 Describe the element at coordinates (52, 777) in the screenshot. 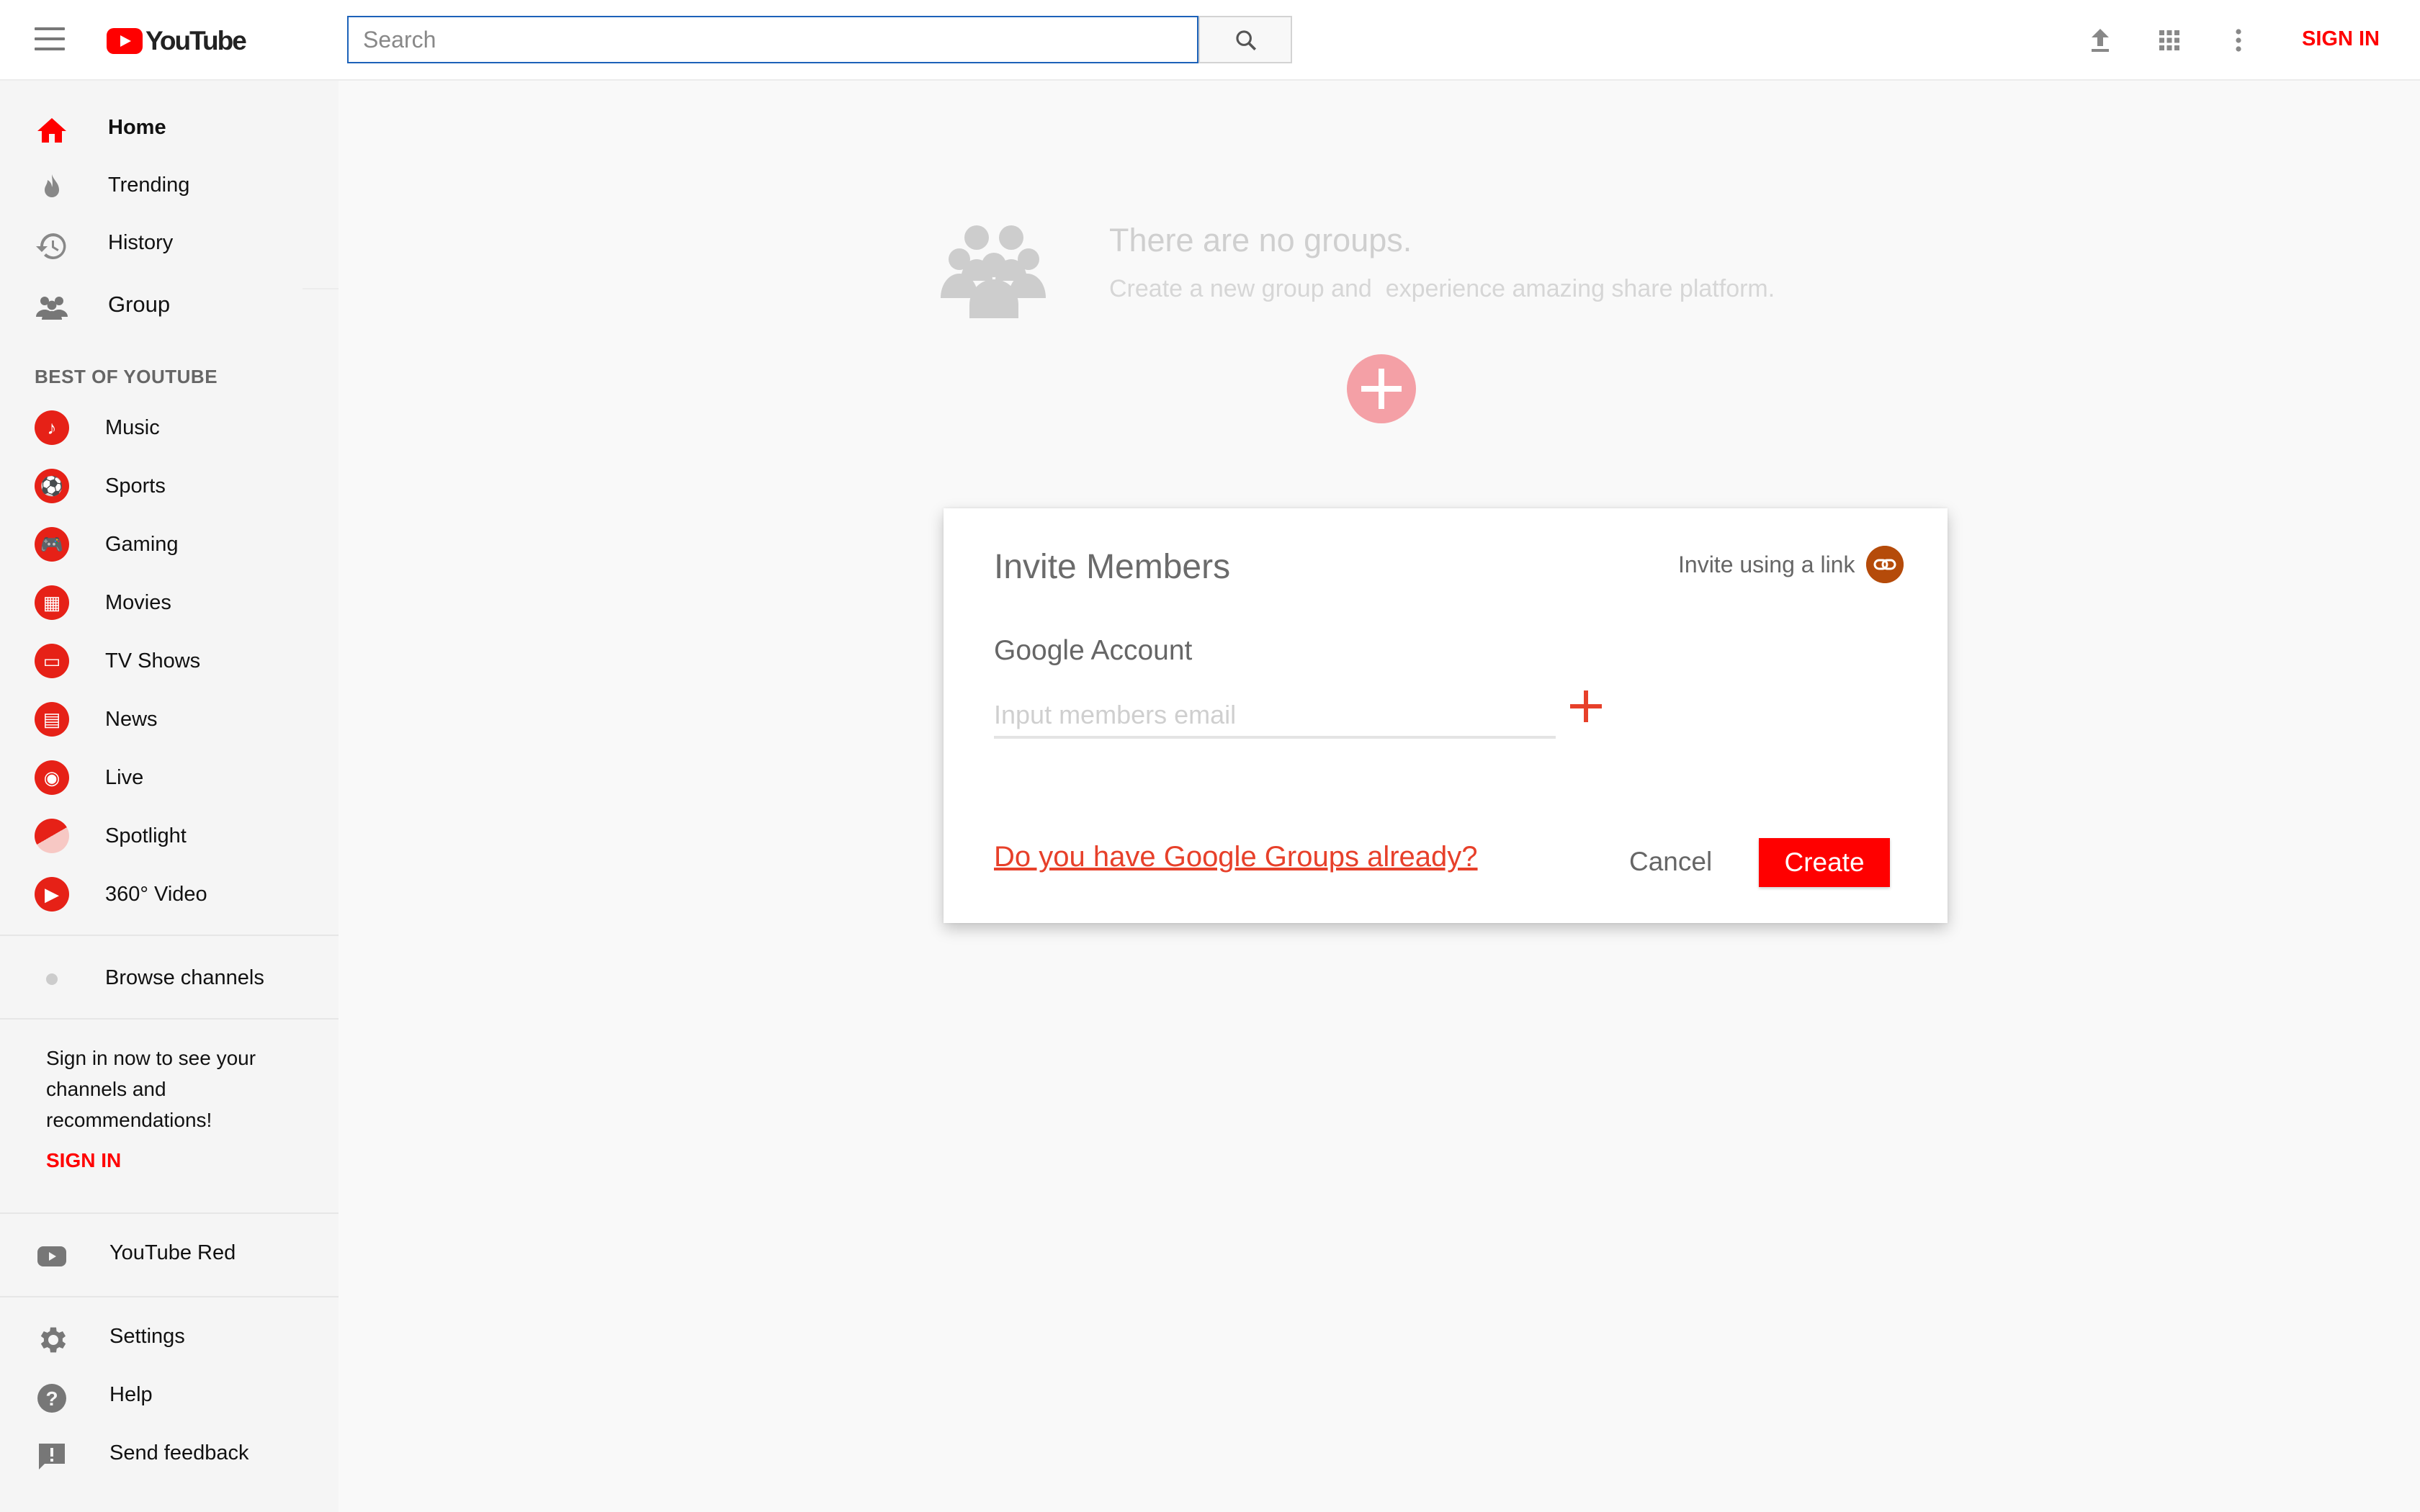

I see `live-icon: ◉` at that location.